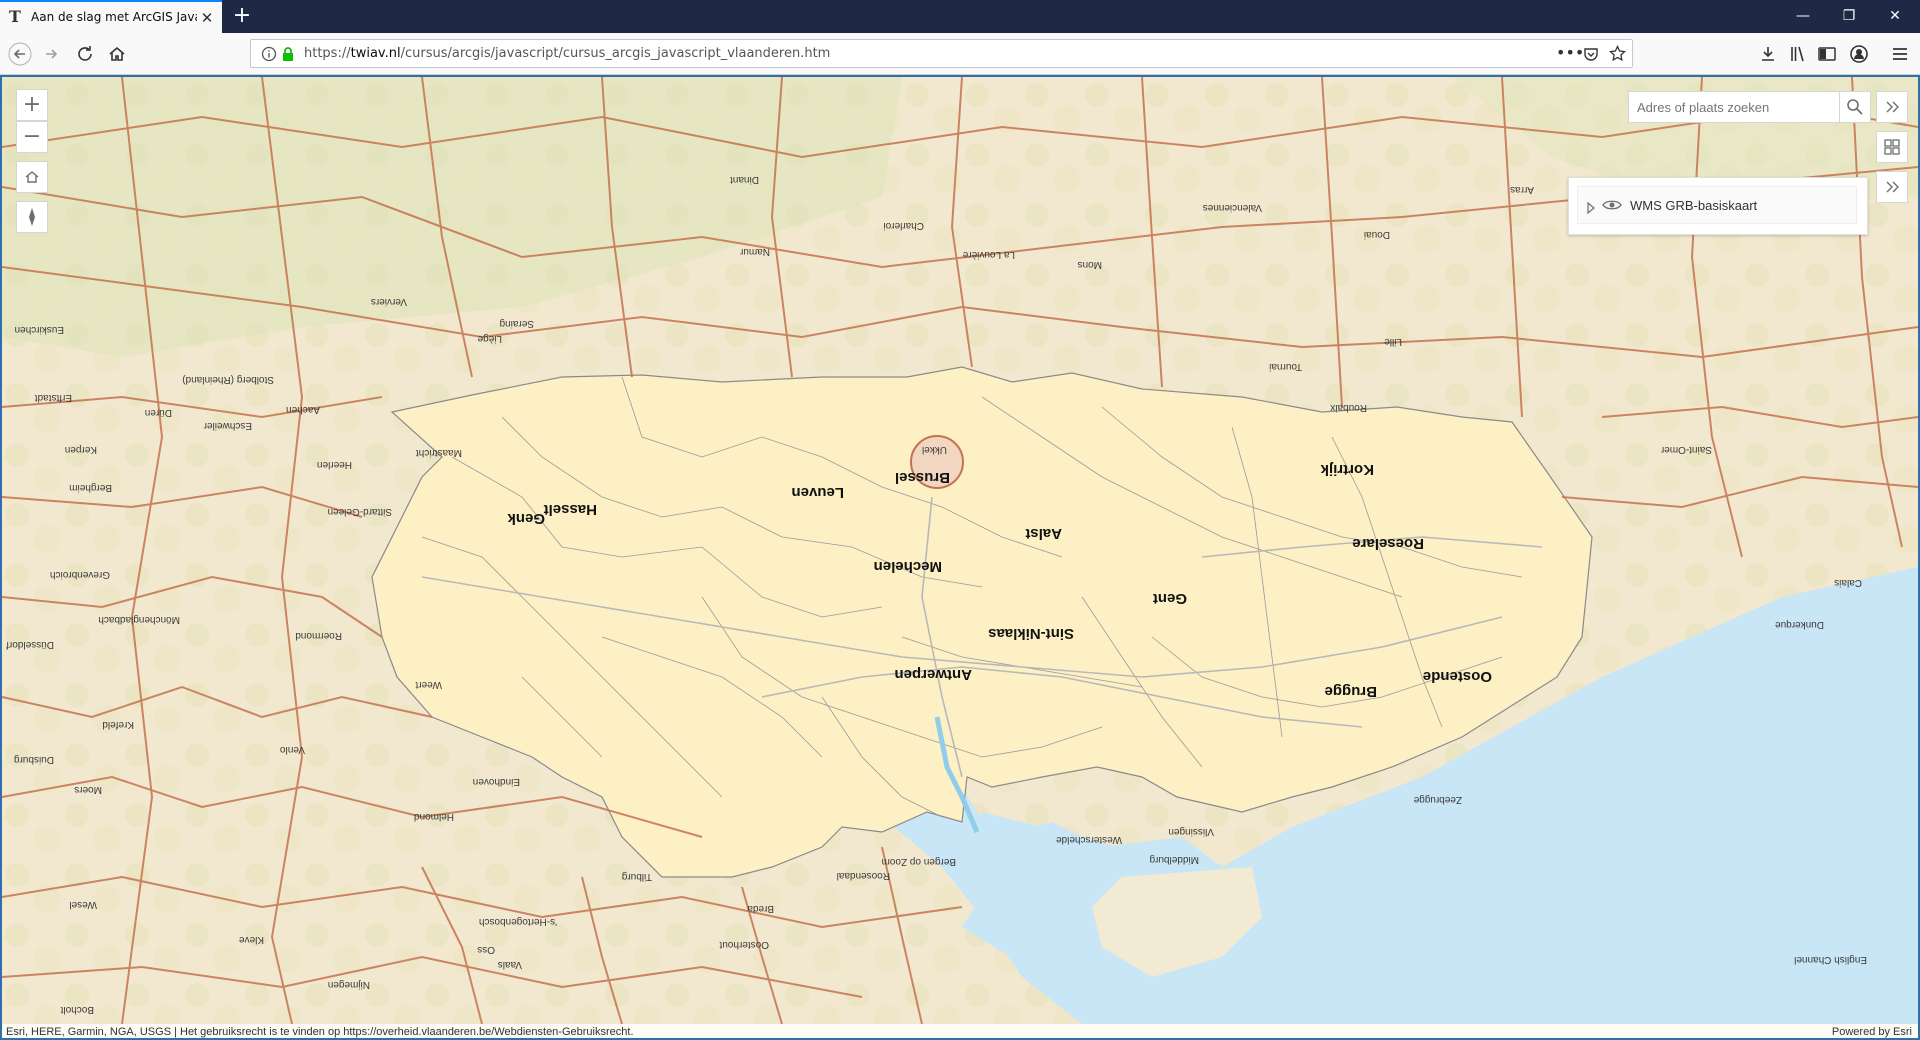  Describe the element at coordinates (1591, 208) in the screenshot. I see `caret-right-icon` at that location.